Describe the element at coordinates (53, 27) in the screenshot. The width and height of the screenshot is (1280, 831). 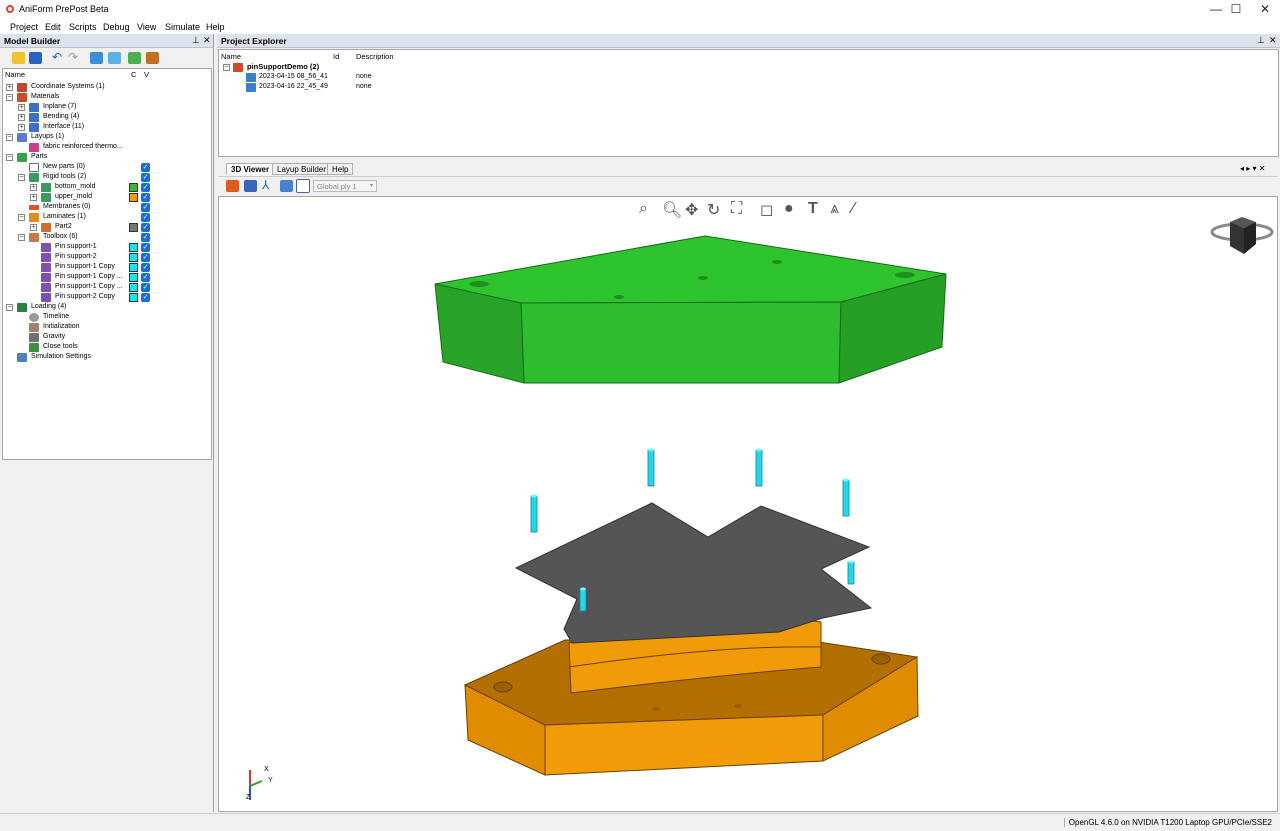
I see `menu-edit: Edit` at that location.